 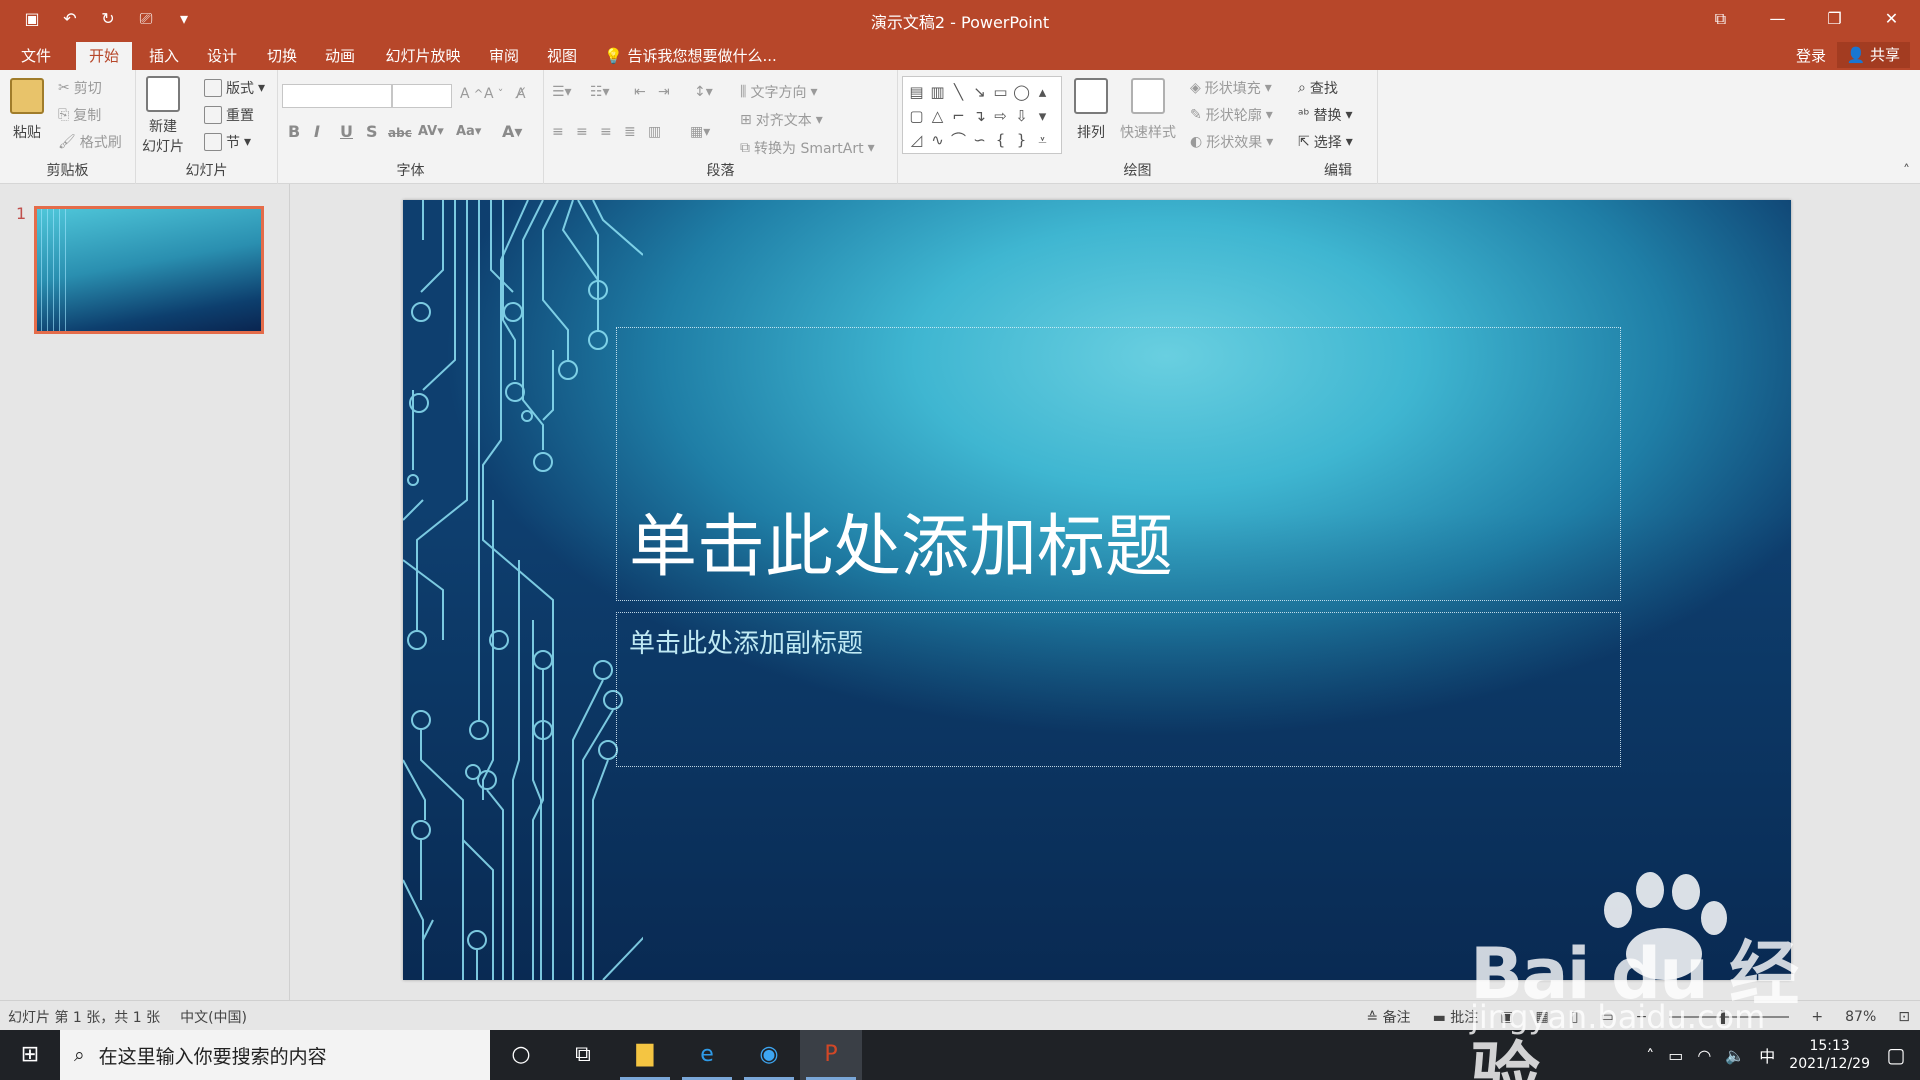 I want to click on restore-button: ❐, so click(x=1834, y=19).